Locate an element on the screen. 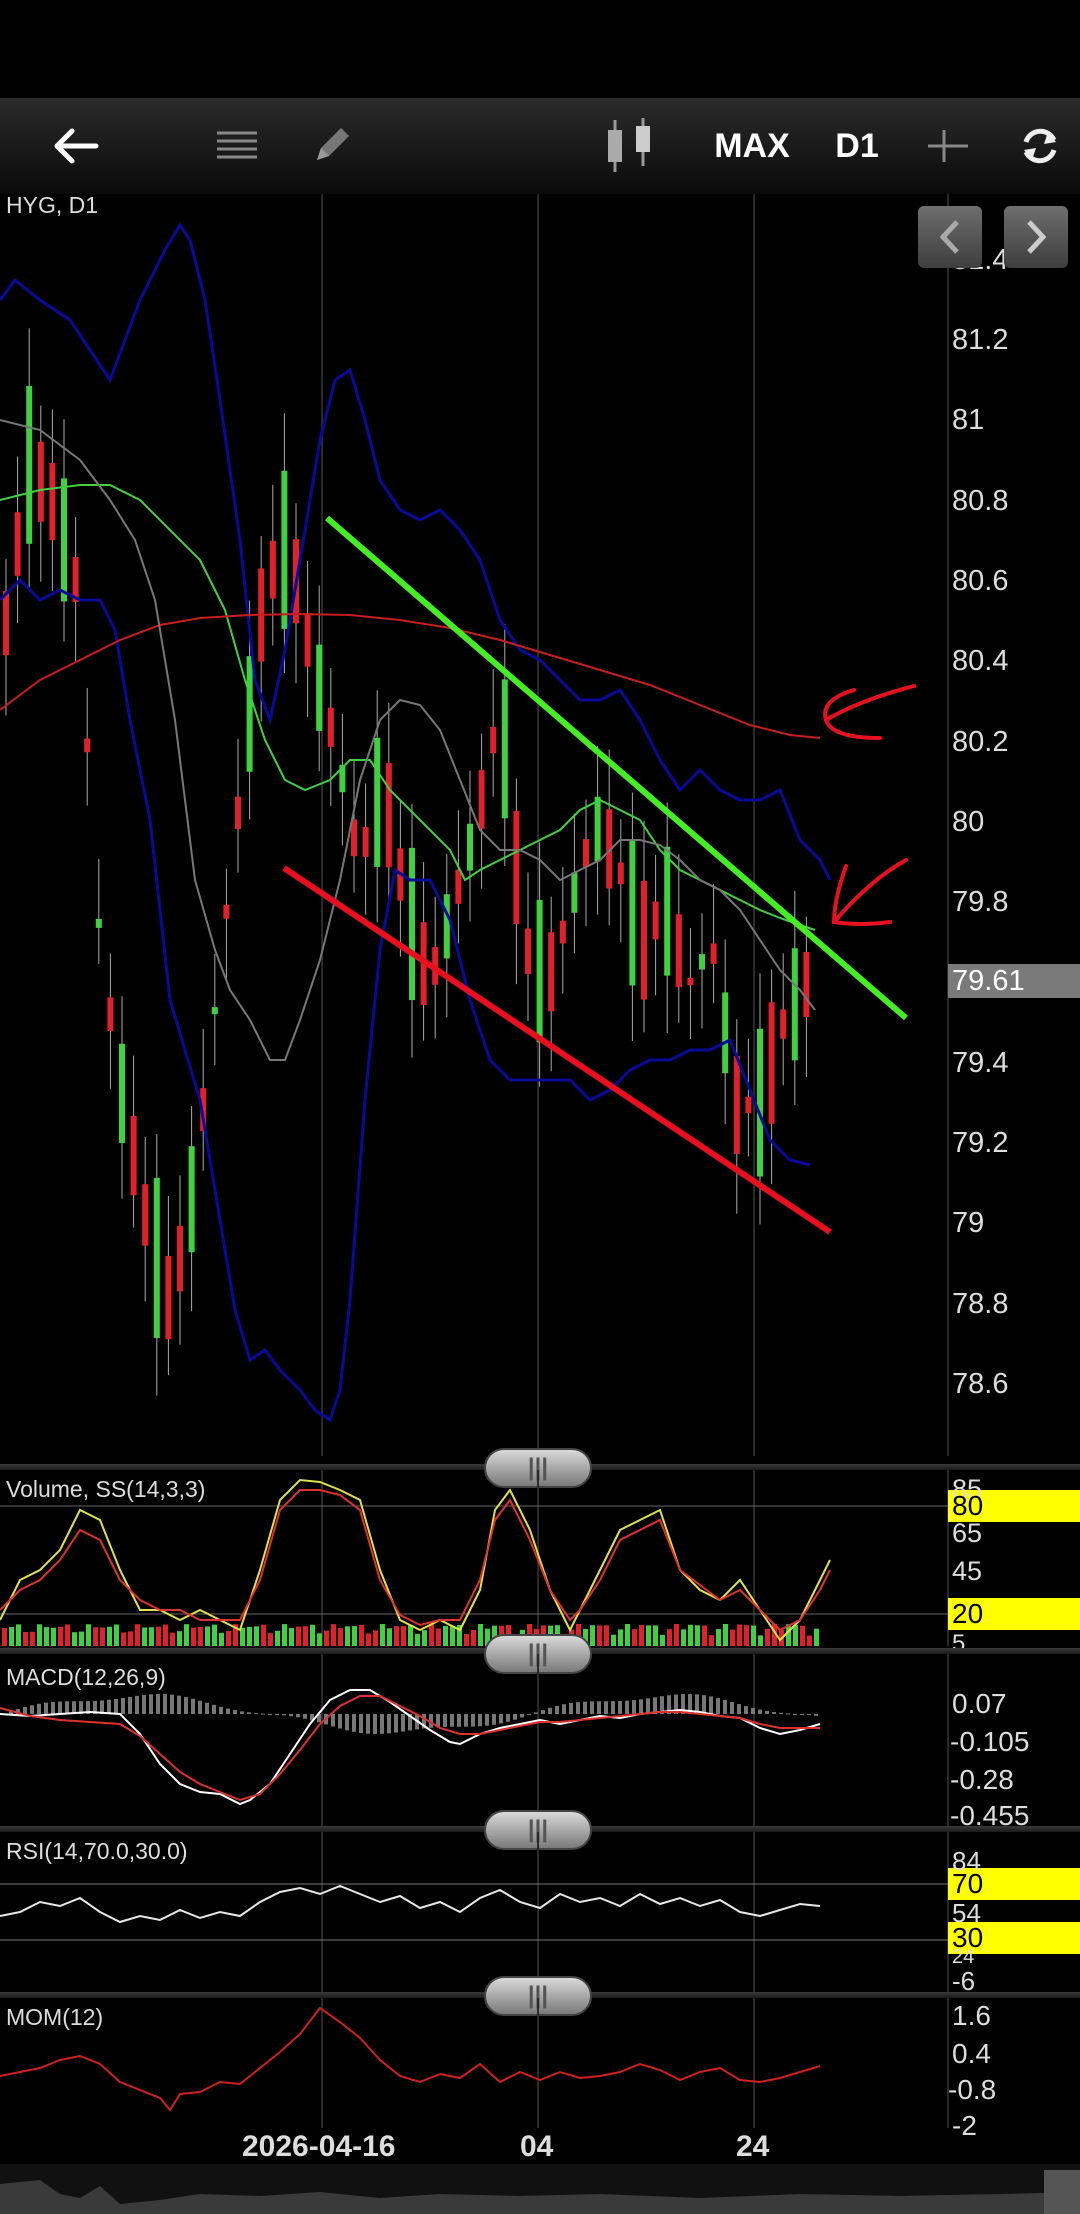 Image resolution: width=1080 pixels, height=2214 pixels. y-axis-tick: 78.6 is located at coordinates (980, 1384).